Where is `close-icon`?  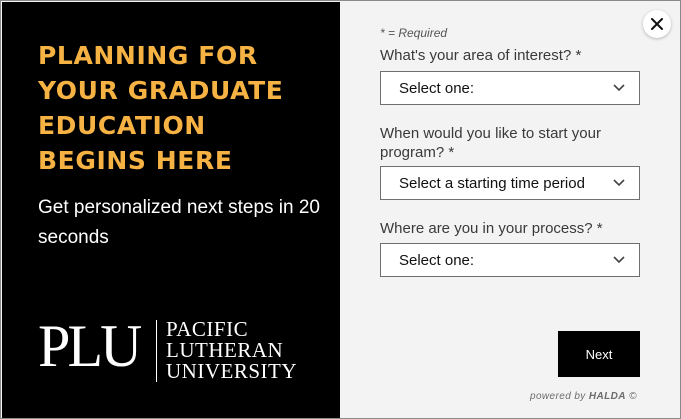 close-icon is located at coordinates (657, 24).